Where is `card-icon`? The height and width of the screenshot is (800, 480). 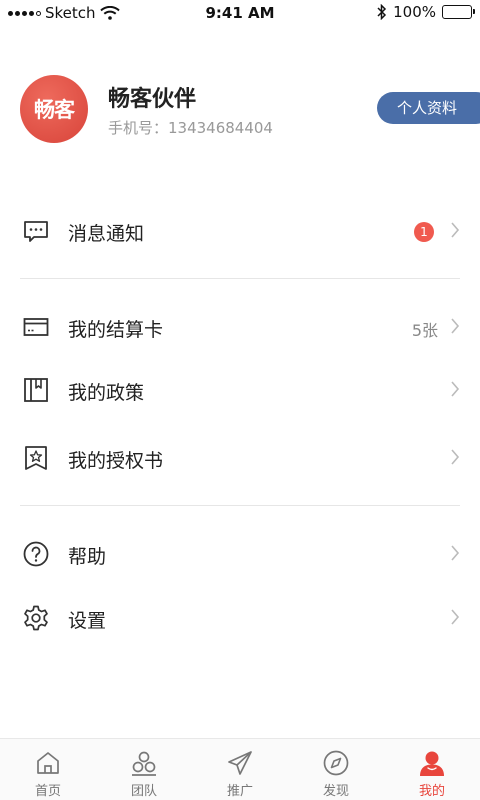 card-icon is located at coordinates (36, 327).